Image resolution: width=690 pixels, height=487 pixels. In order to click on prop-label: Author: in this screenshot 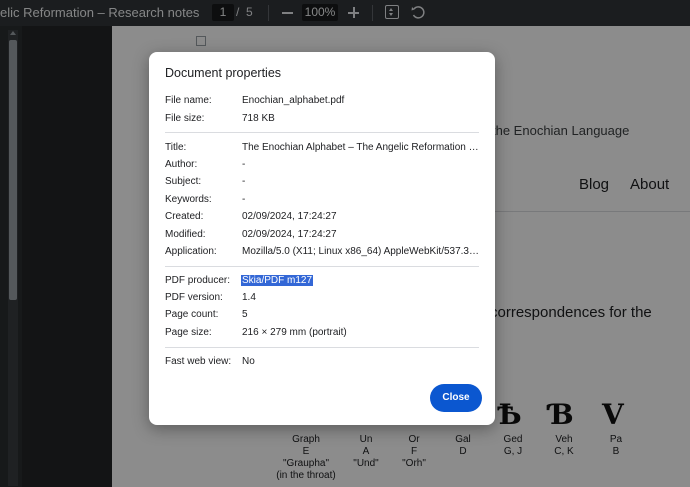, I will do `click(181, 164)`.